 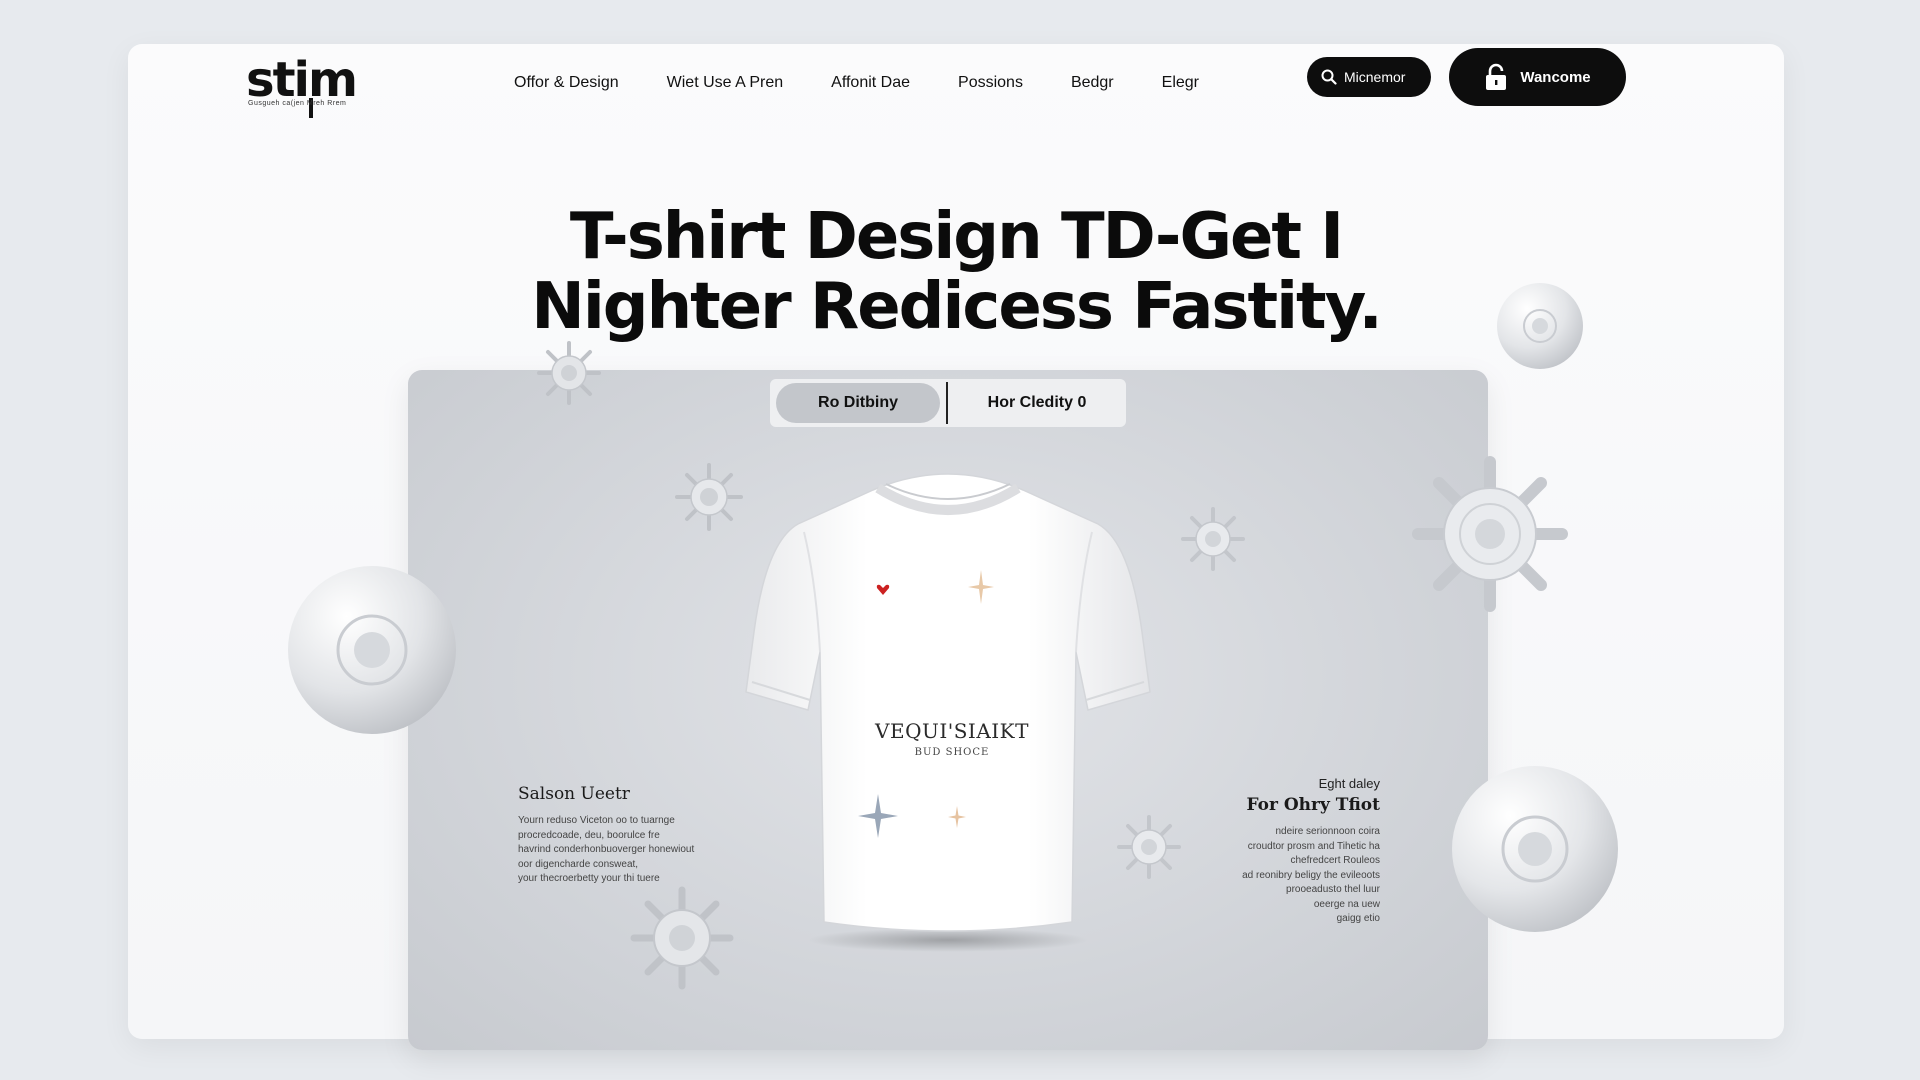 I want to click on brand-logo: stim Gusgueh ca(jen Mreh Rrem, so click(x=311, y=85).